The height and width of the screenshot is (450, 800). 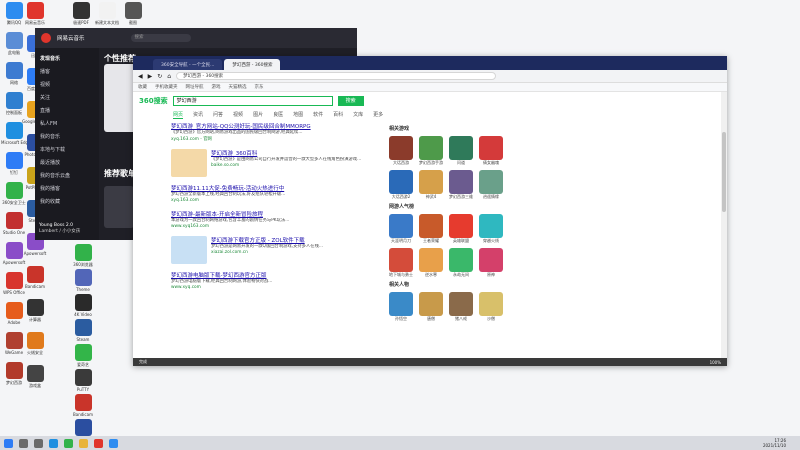 I want to click on desktop-icon: 4K Video, so click(x=83, y=305).